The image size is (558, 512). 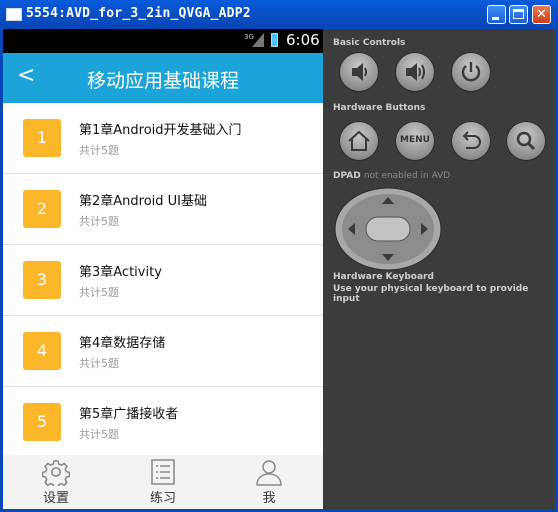 What do you see at coordinates (160, 130) in the screenshot?
I see `chapter-title: 第1章Android开发基础入门` at bounding box center [160, 130].